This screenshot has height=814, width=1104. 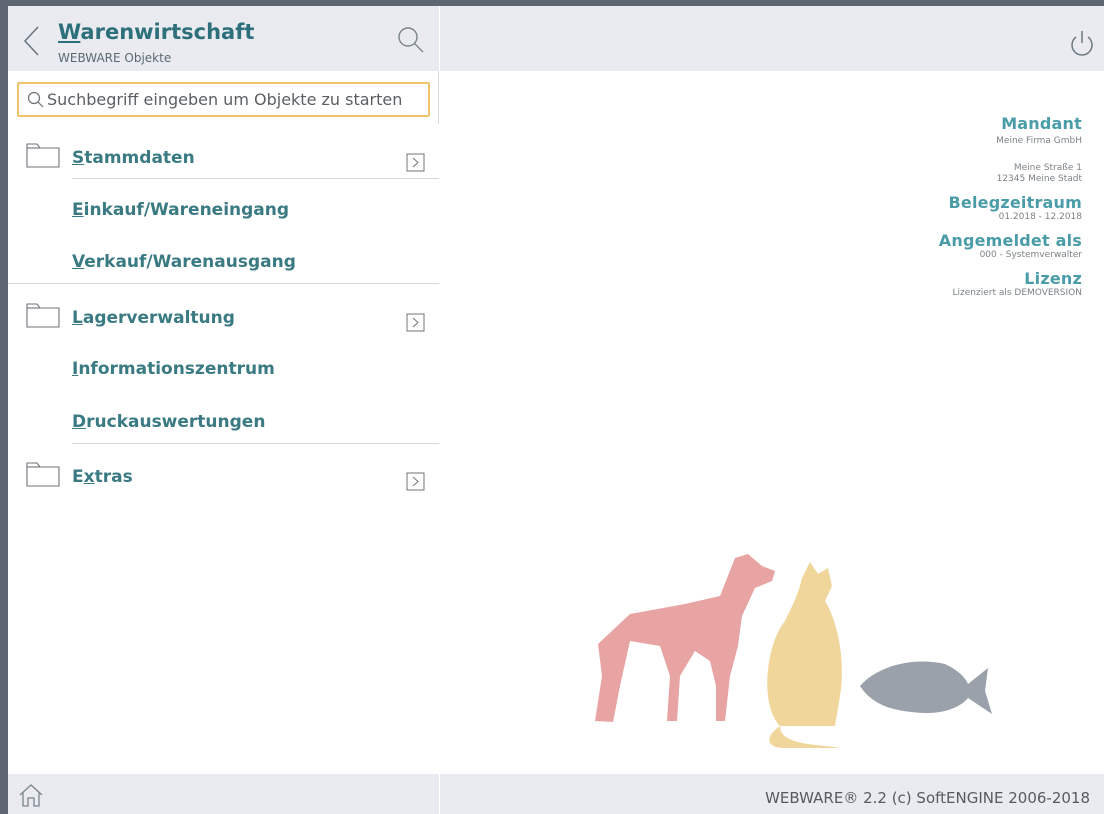 I want to click on period-heading: Belegzeitraum, so click(x=1015, y=202).